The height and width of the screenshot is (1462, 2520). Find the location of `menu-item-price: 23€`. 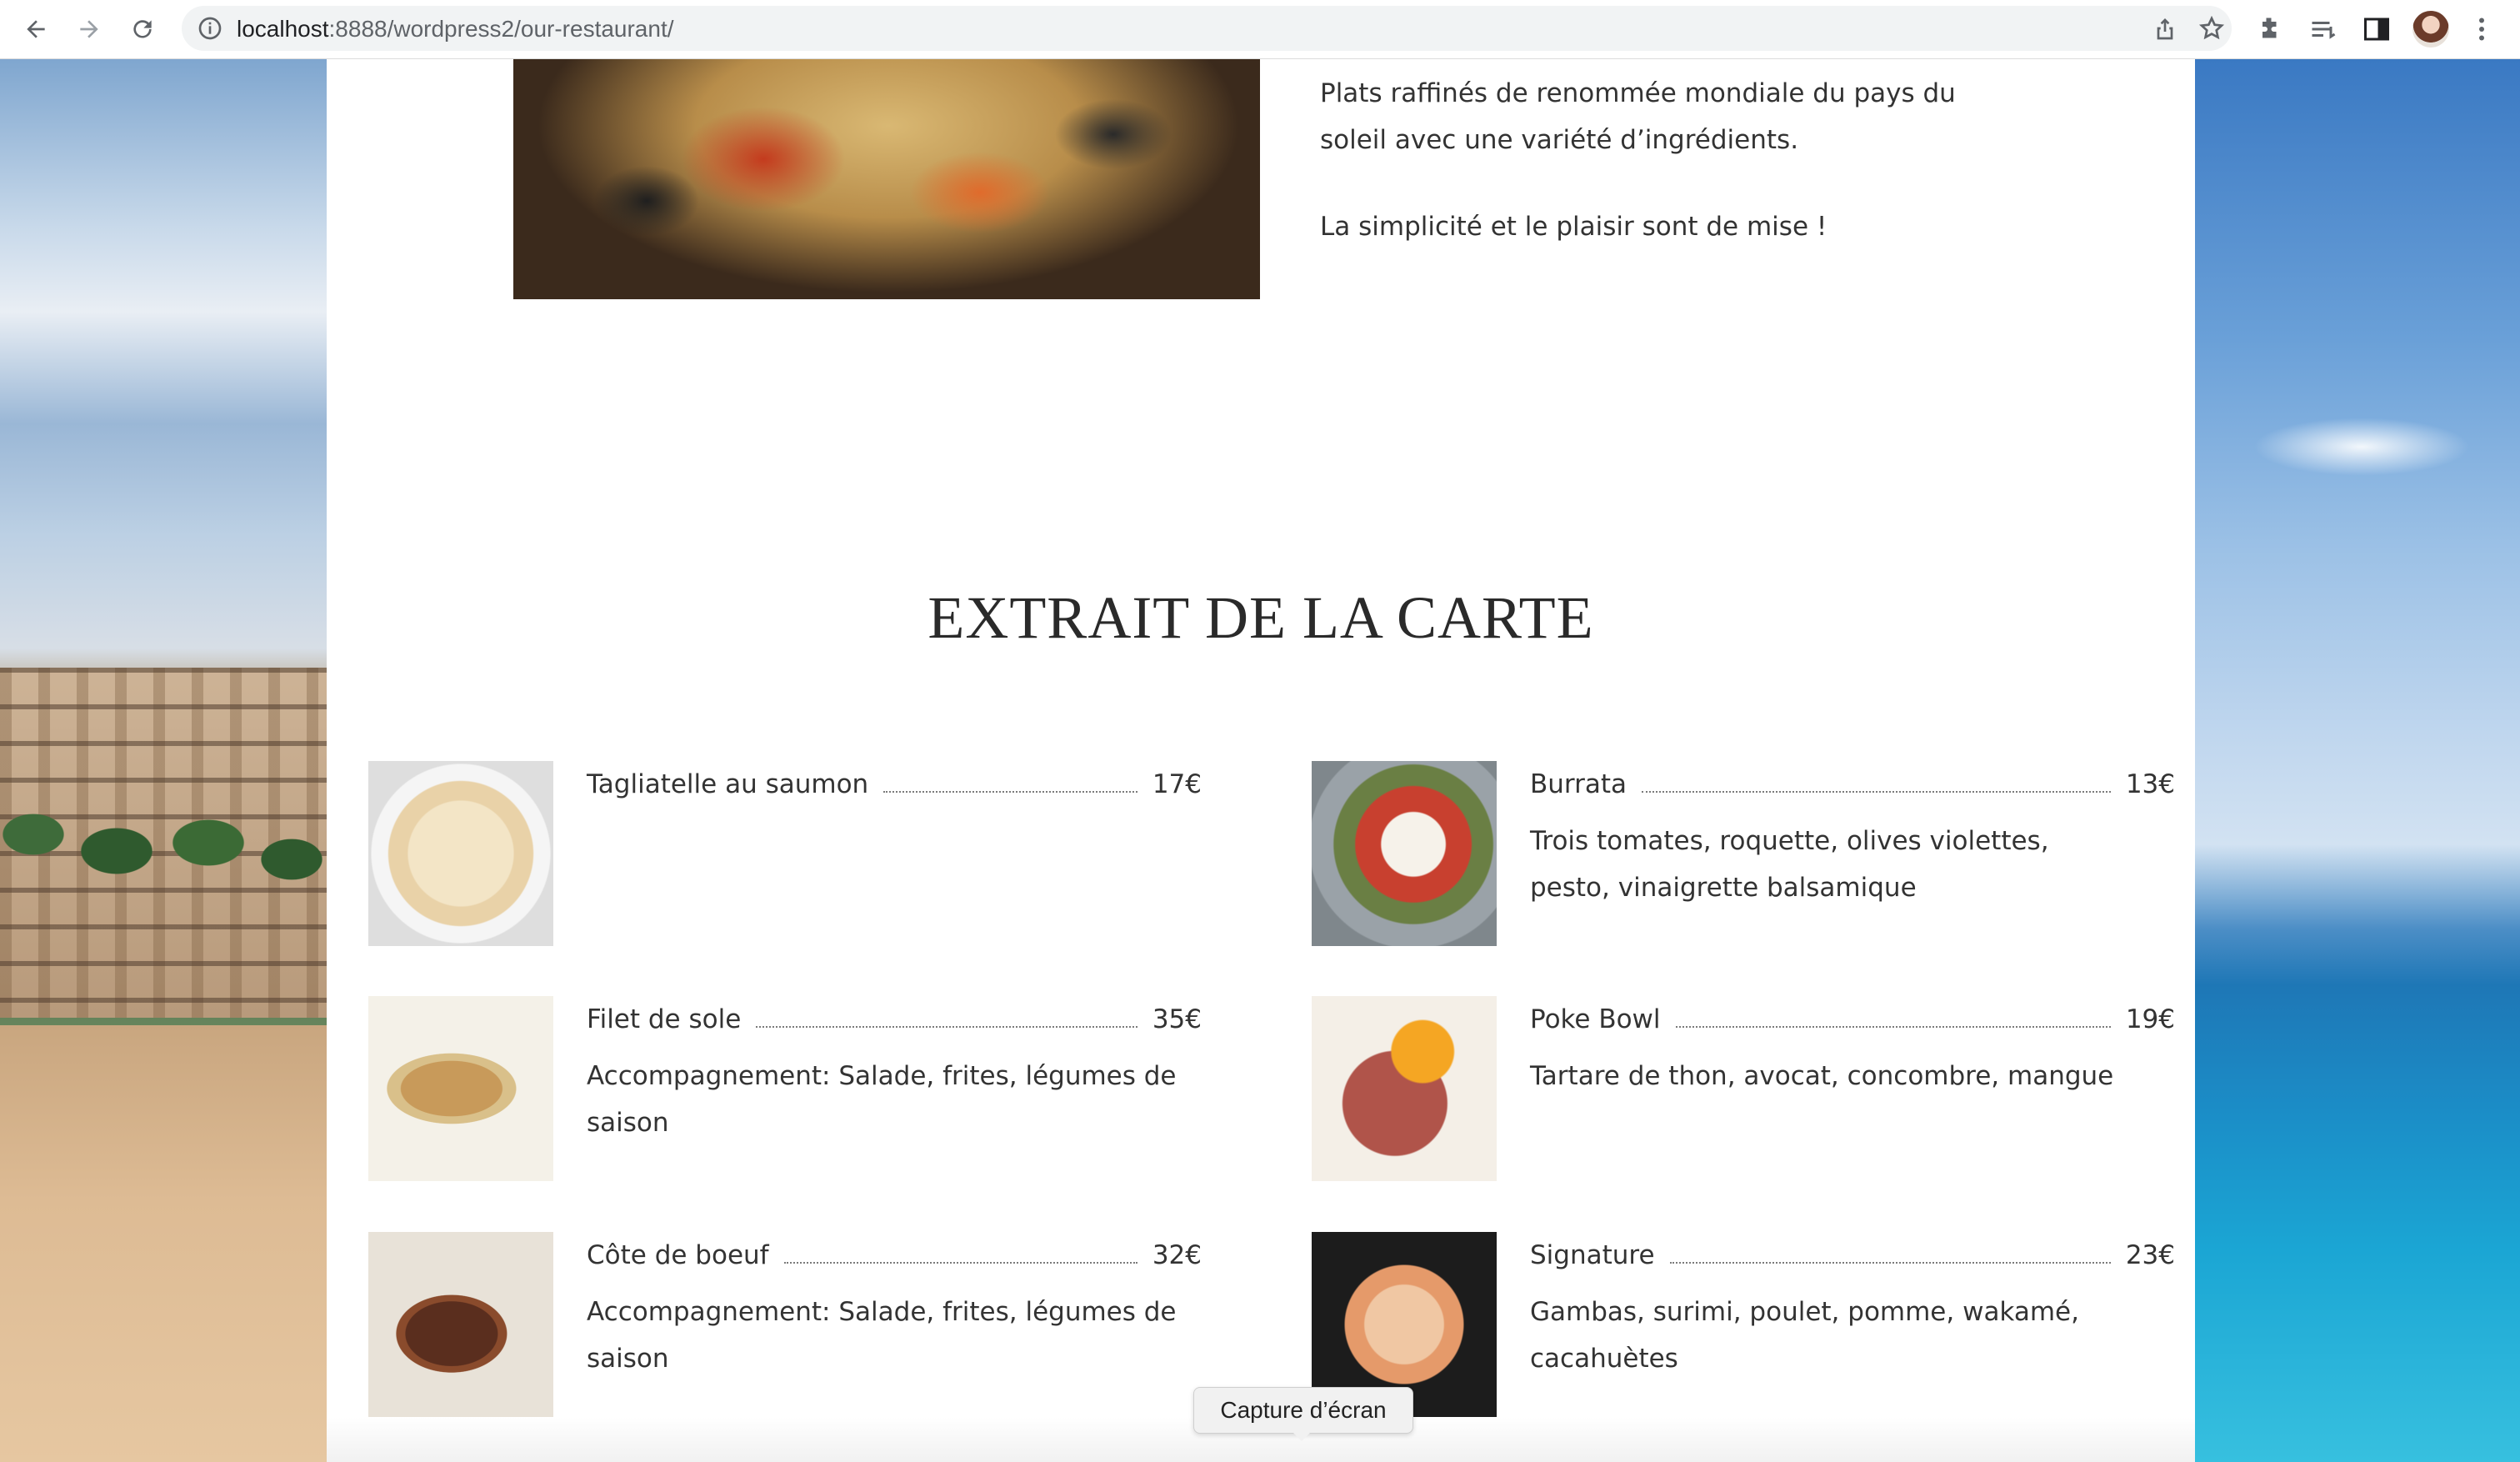

menu-item-price: 23€ is located at coordinates (2150, 1255).